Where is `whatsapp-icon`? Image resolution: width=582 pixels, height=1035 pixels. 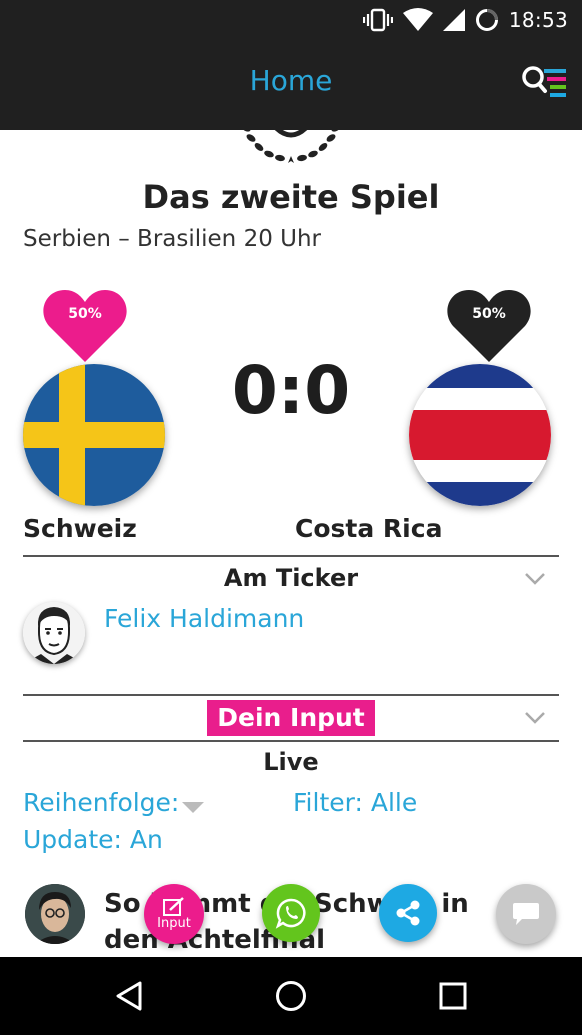
whatsapp-icon is located at coordinates (290, 913).